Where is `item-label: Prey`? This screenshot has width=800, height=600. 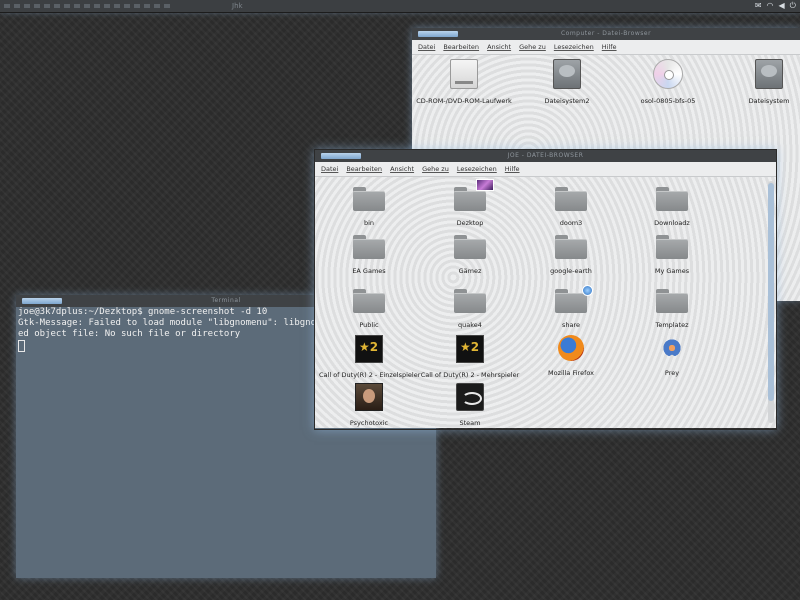
item-label: Prey is located at coordinates (672, 373).